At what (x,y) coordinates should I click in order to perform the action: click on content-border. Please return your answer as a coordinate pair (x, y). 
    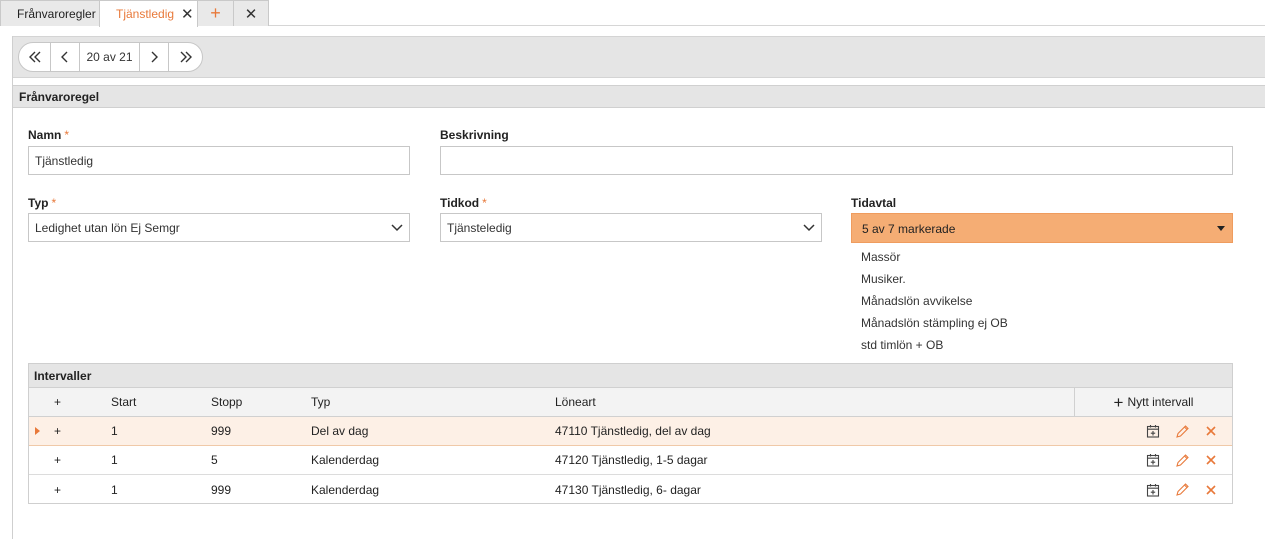
    Looking at the image, I should click on (12, 287).